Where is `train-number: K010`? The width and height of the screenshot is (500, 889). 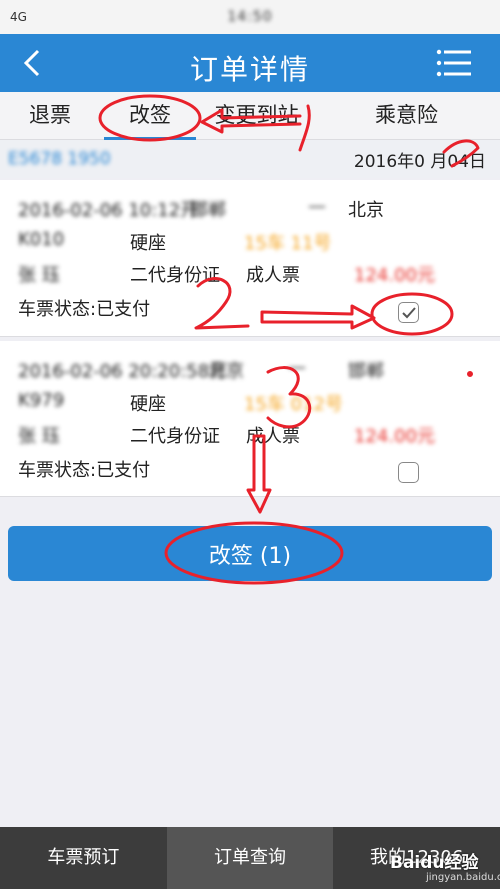 train-number: K010 is located at coordinates (41, 239).